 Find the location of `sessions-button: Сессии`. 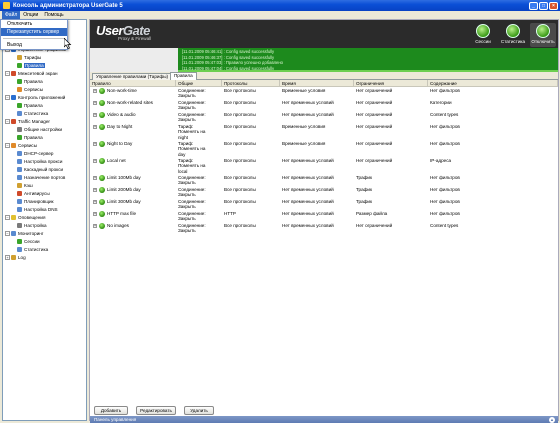

sessions-button: Сессии is located at coordinates (483, 35).